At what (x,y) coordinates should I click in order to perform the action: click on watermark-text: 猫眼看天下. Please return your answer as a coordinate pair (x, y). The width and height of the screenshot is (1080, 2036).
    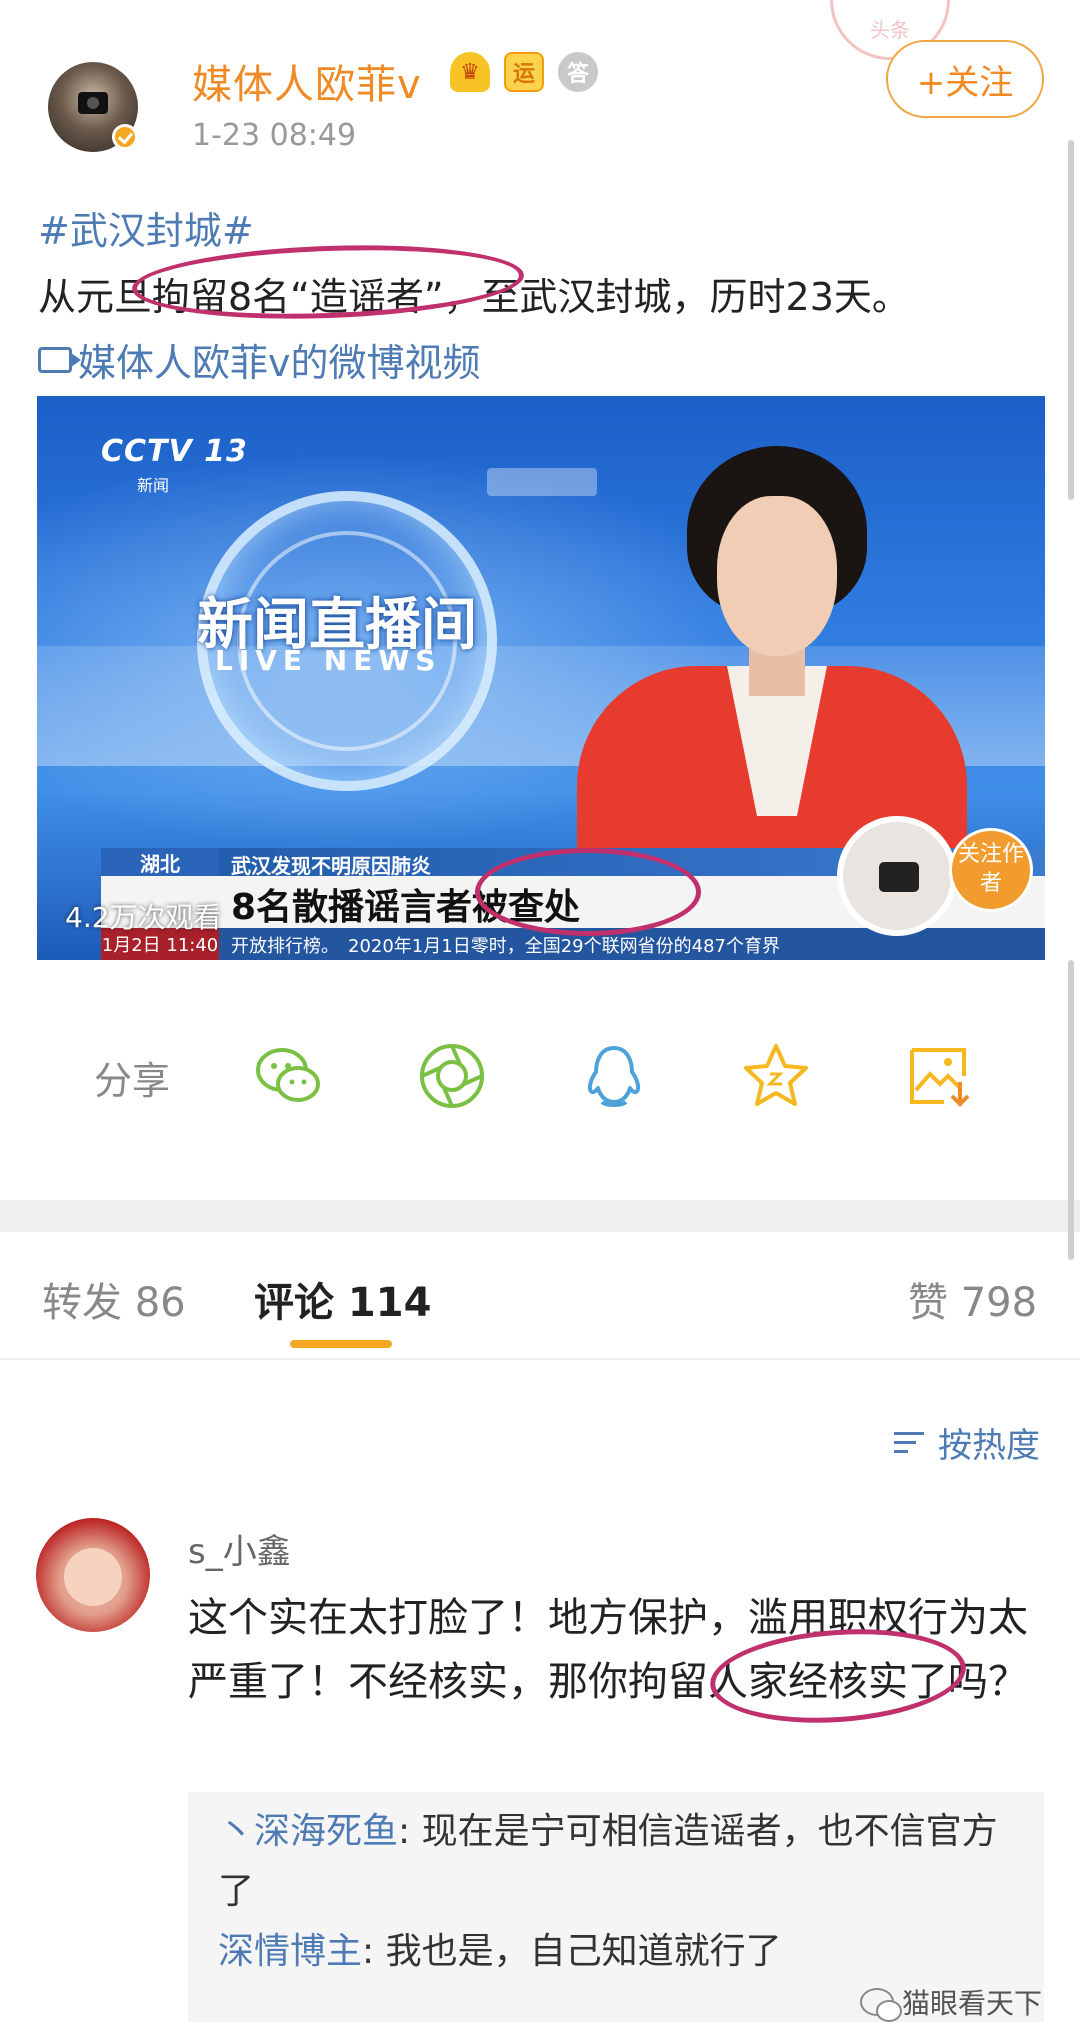
    Looking at the image, I should click on (972, 2003).